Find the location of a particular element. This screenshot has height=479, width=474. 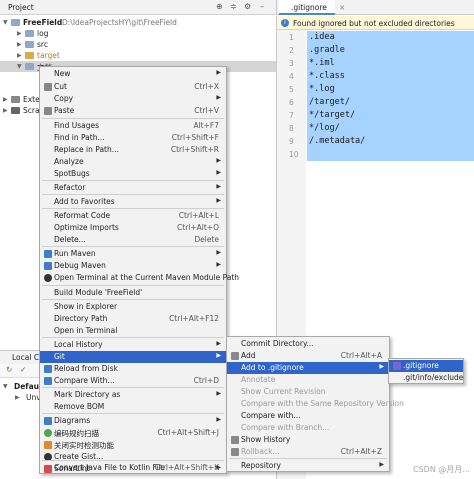

rollback-icon is located at coordinates (235, 452).